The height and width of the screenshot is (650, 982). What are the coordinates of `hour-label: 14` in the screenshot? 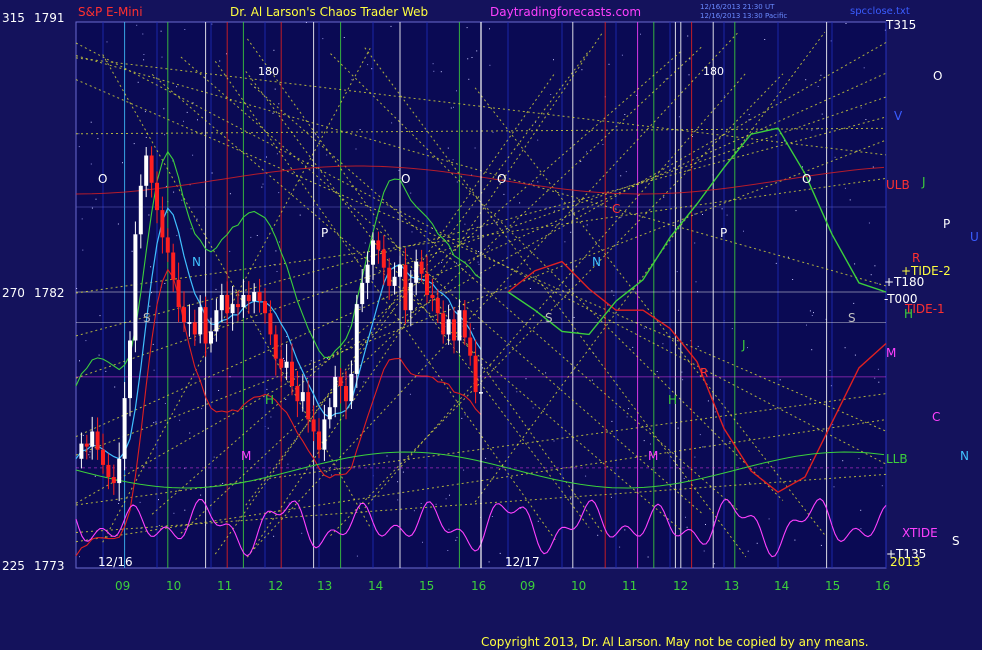 It's located at (781, 586).